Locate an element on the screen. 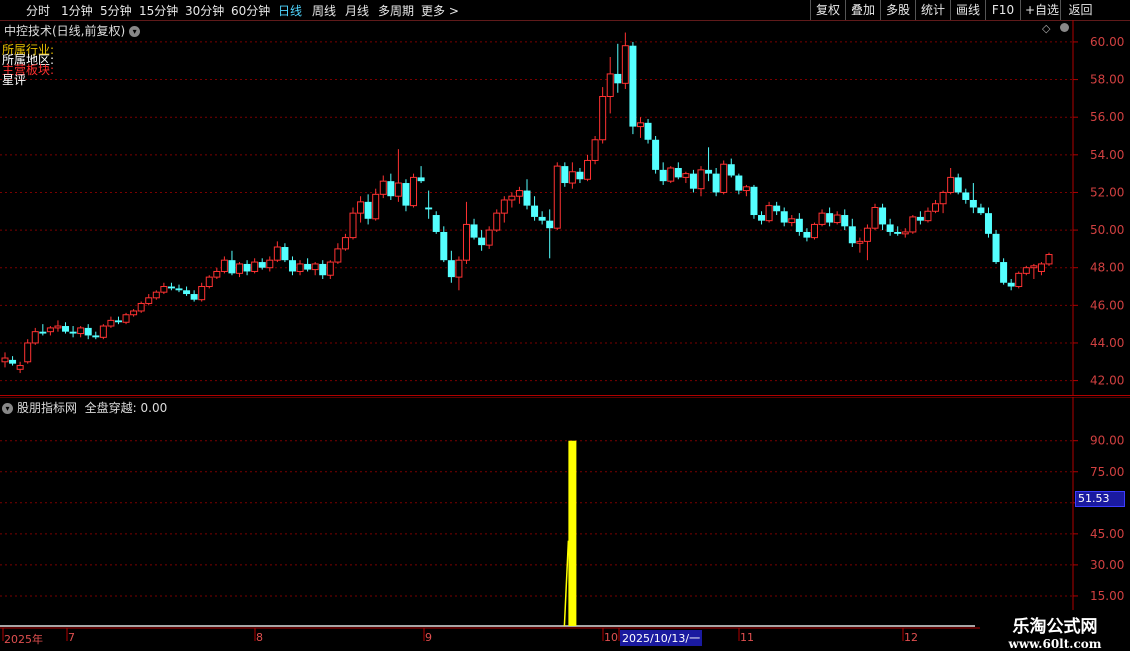 This screenshot has height=651, width=1130. period-tab-3: 15分钟 is located at coordinates (158, 10).